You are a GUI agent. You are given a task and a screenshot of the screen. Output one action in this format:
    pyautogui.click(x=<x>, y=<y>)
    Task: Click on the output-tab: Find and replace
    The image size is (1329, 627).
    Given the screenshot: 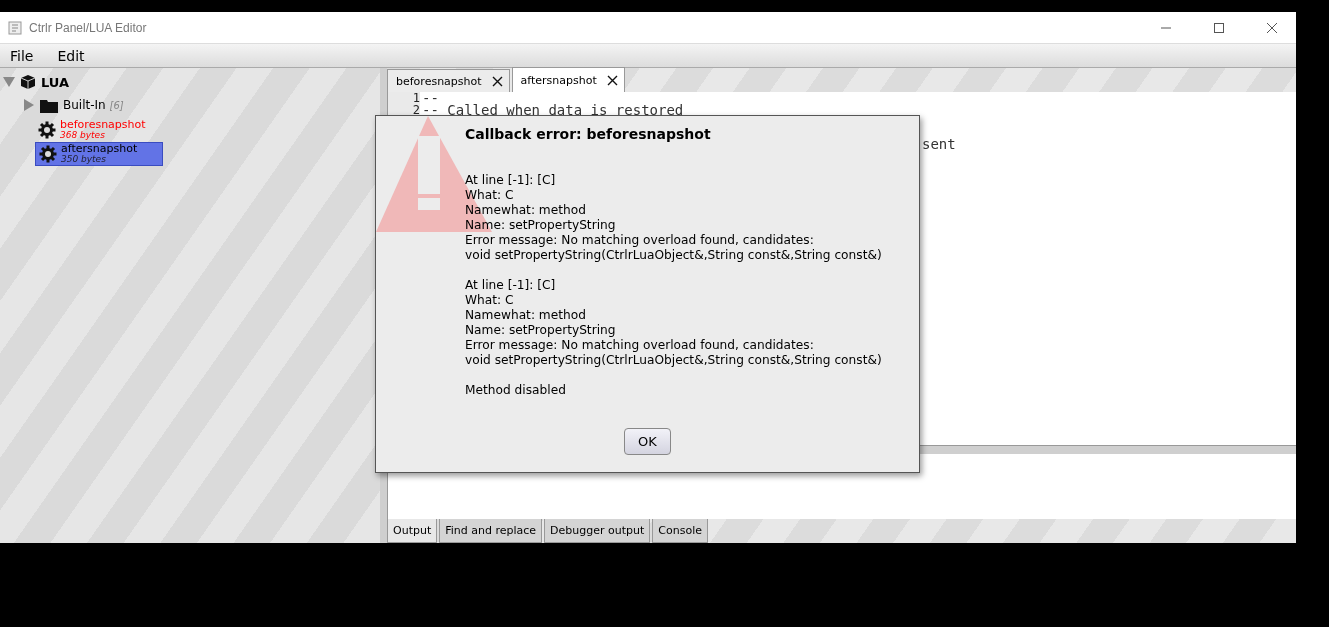 What is the action you would take?
    pyautogui.click(x=491, y=531)
    